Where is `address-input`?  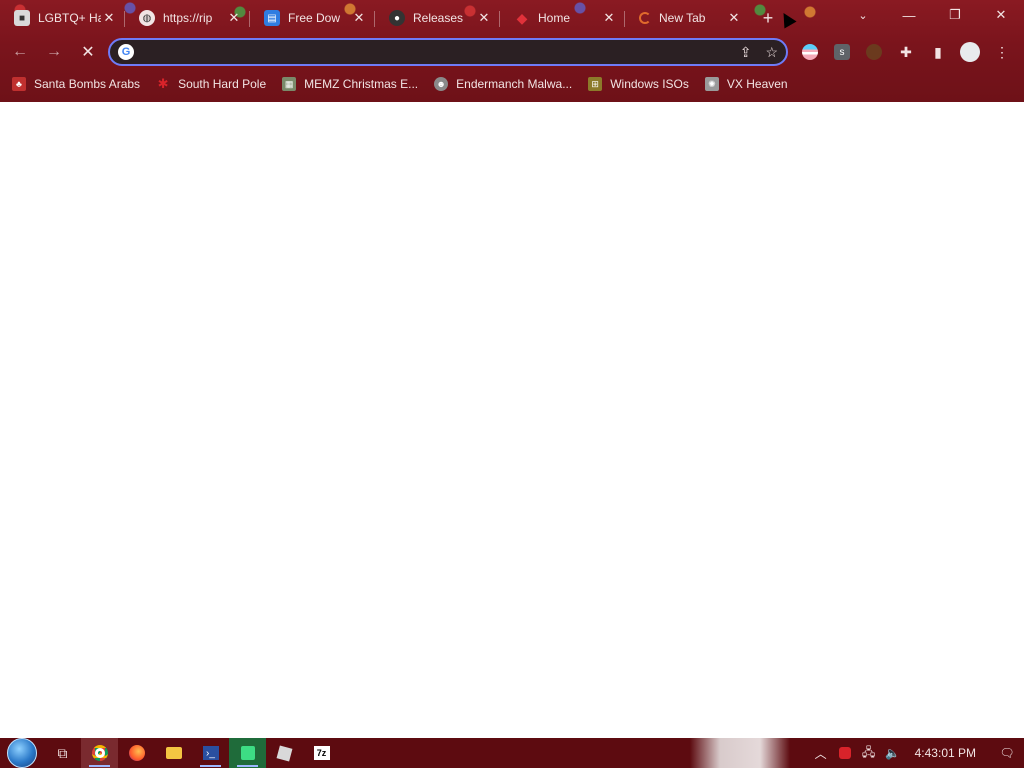 address-input is located at coordinates (442, 52).